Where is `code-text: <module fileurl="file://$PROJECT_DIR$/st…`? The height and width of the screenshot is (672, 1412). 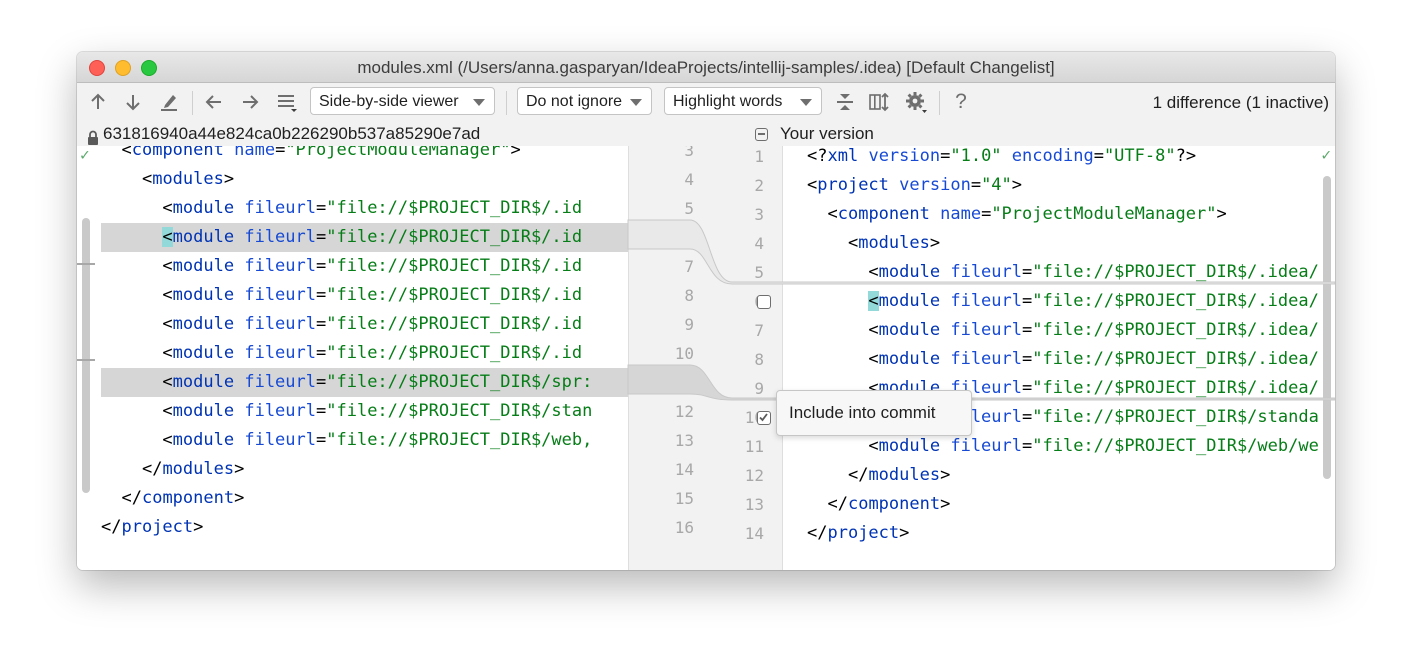 code-text: <module fileurl="file://$PROJECT_DIR$/st… is located at coordinates (346, 411).